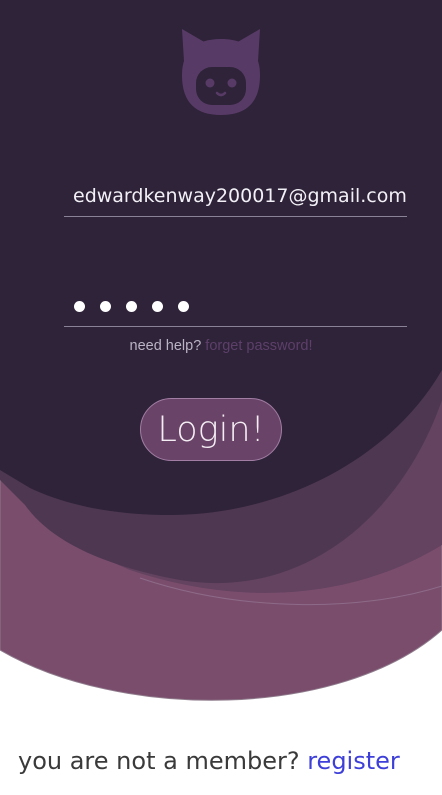 The image size is (442, 795). Describe the element at coordinates (240, 196) in the screenshot. I see `email-value: edwardkenway200017@gmail.com` at that location.